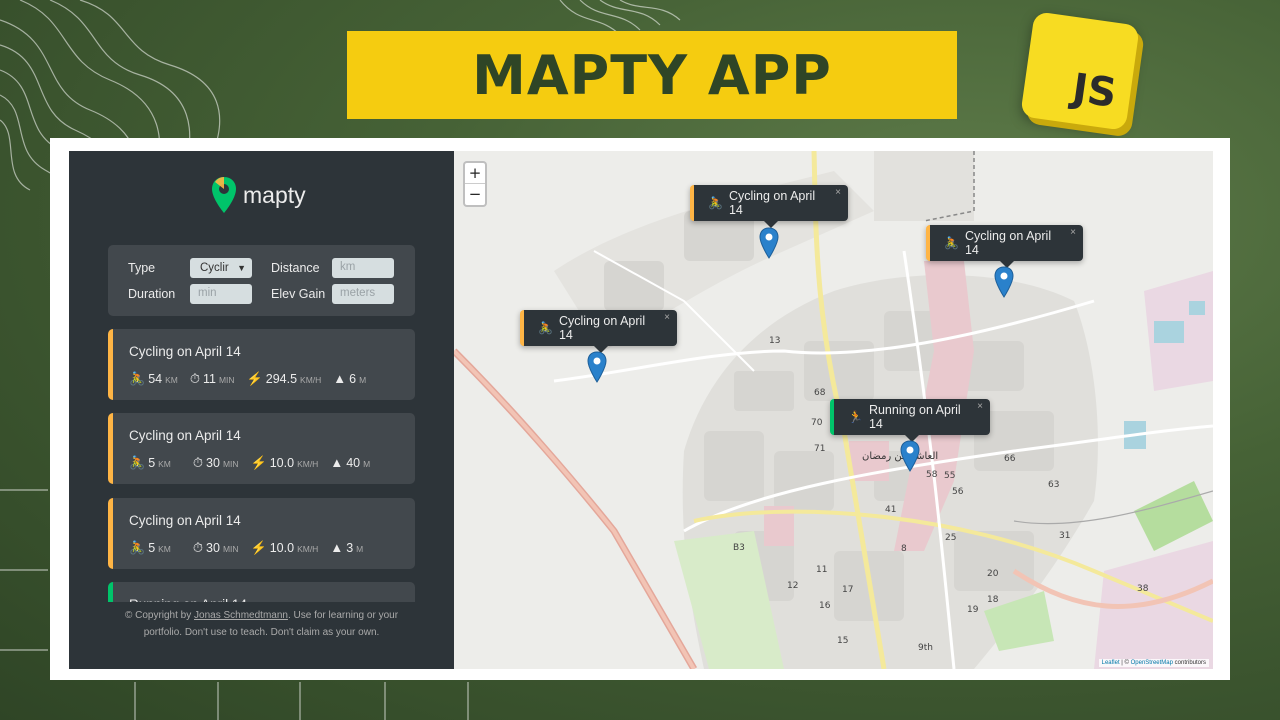 The width and height of the screenshot is (1280, 720). What do you see at coordinates (652, 75) in the screenshot?
I see `title-banner: MAPTY APP` at bounding box center [652, 75].